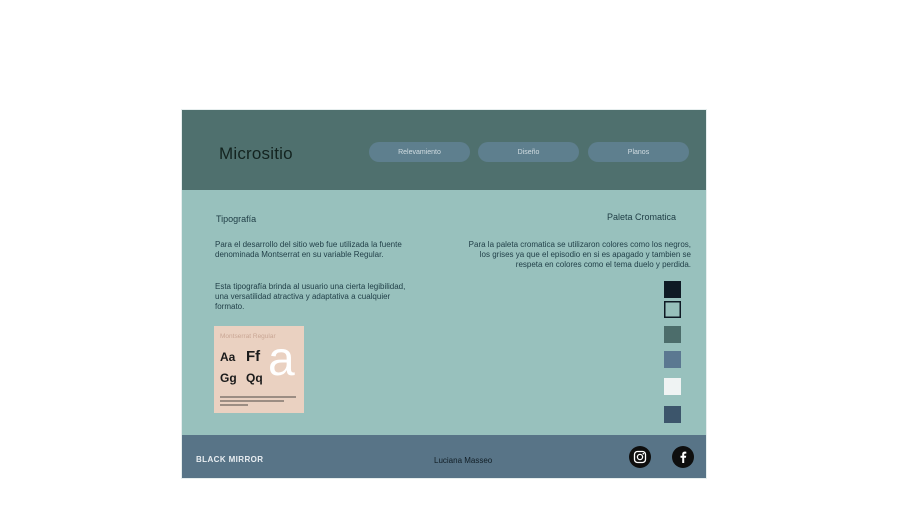 The height and width of the screenshot is (509, 900). Describe the element at coordinates (638, 152) in the screenshot. I see `nav-button-planos: Planos` at that location.